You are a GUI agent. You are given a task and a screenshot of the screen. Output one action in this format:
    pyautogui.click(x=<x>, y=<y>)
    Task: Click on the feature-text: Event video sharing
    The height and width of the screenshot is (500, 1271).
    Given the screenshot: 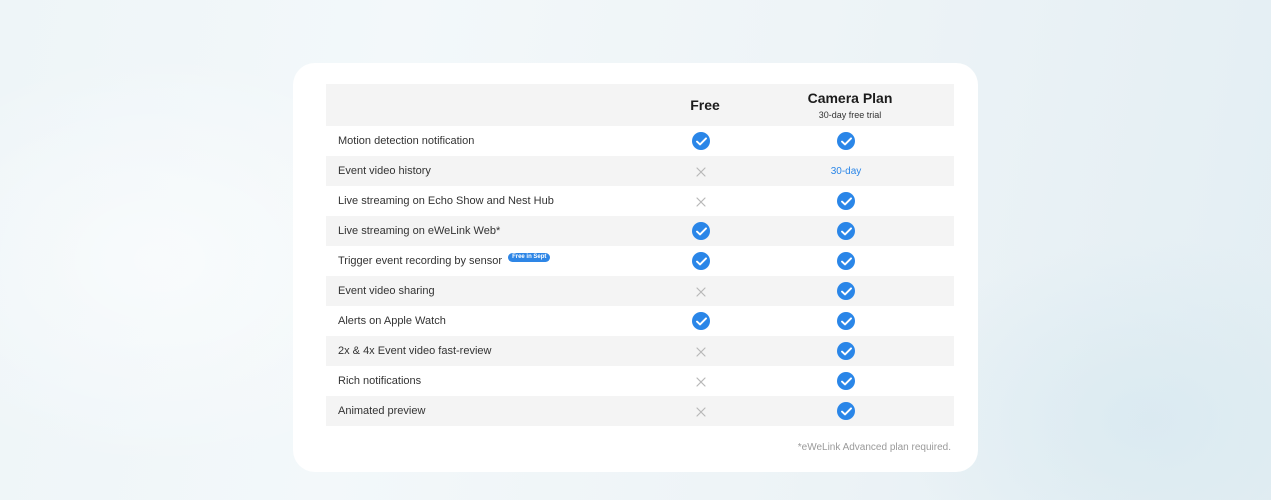 What is the action you would take?
    pyautogui.click(x=386, y=291)
    